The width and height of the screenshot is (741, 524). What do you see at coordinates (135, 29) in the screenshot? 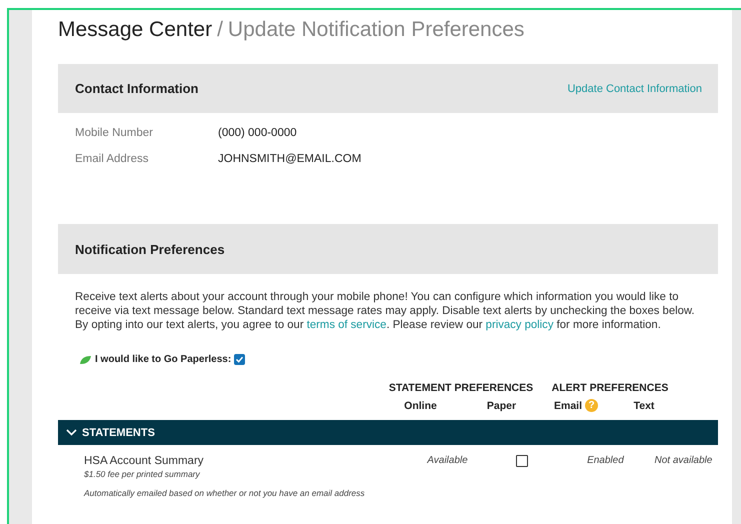
I see `breadcrumb-link: Message Center` at bounding box center [135, 29].